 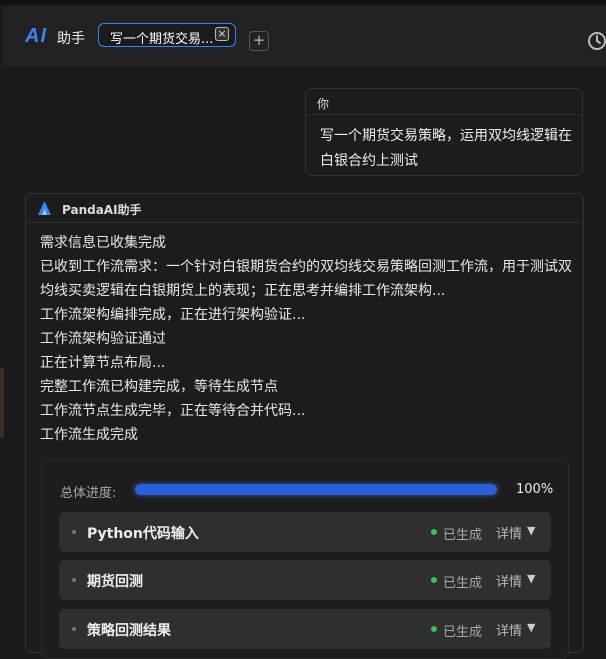 I want to click on add-tab-button: +, so click(x=259, y=41).